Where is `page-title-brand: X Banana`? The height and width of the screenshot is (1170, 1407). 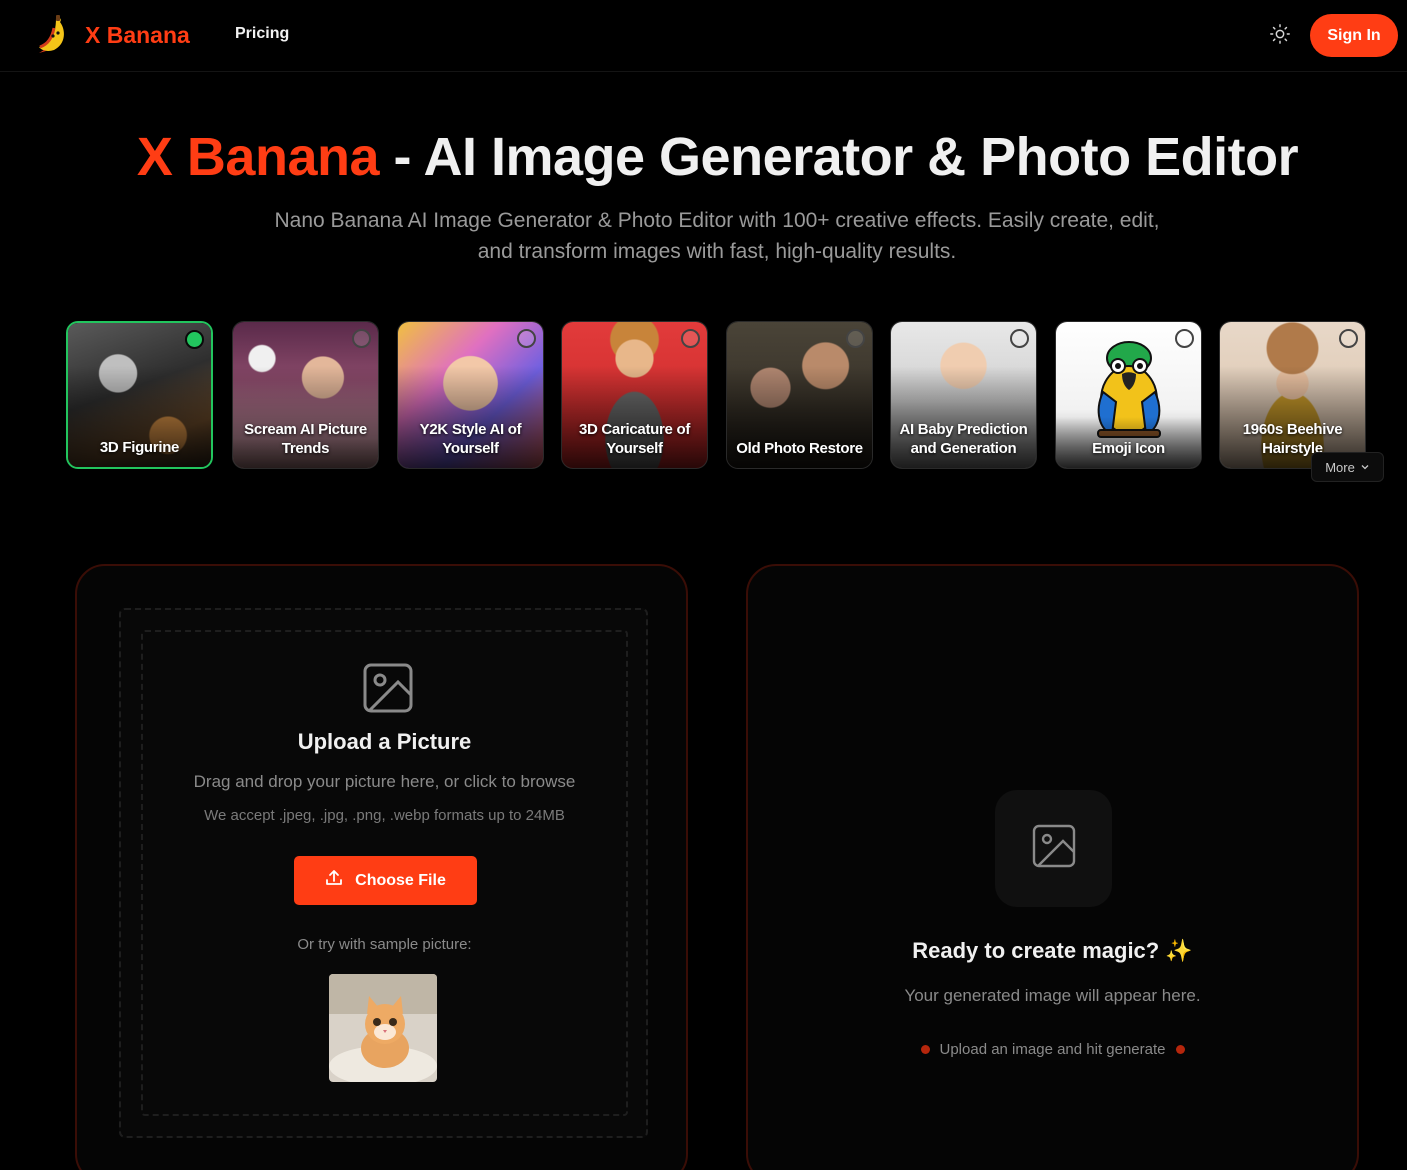
page-title-brand: X Banana is located at coordinates (258, 157).